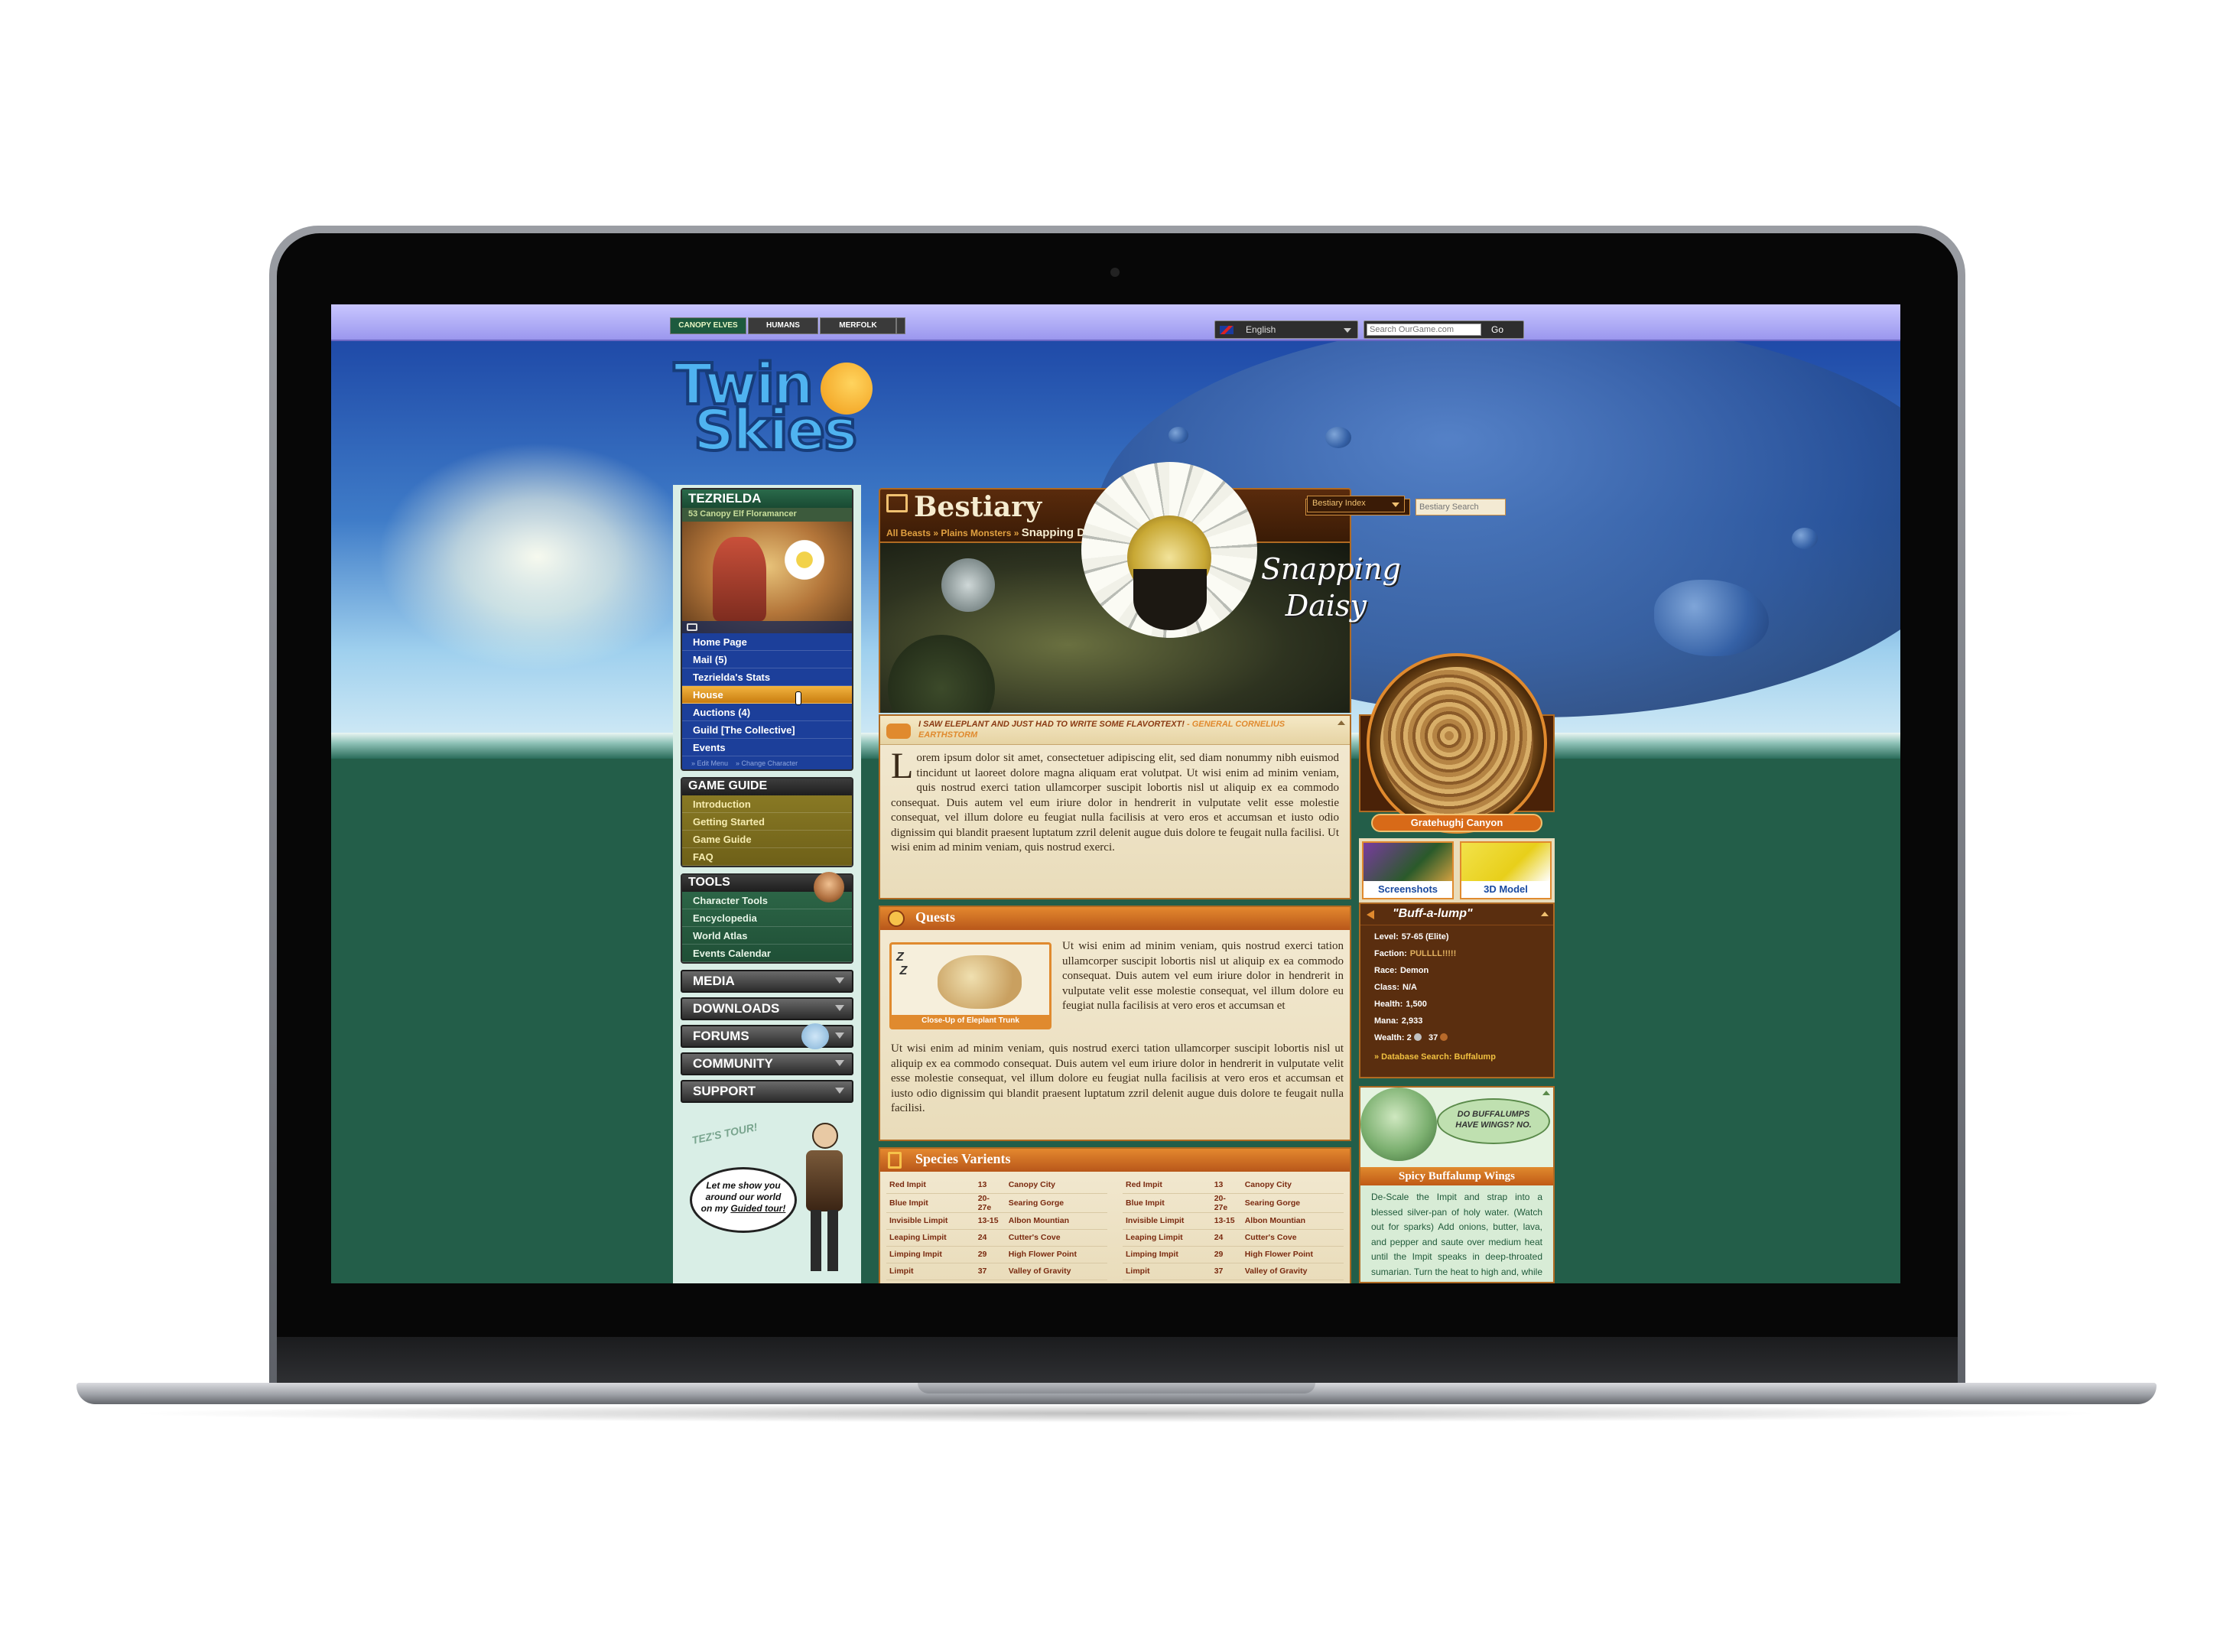  Describe the element at coordinates (1056, 1271) in the screenshot. I see `species-zone: Valley of Gravity` at that location.